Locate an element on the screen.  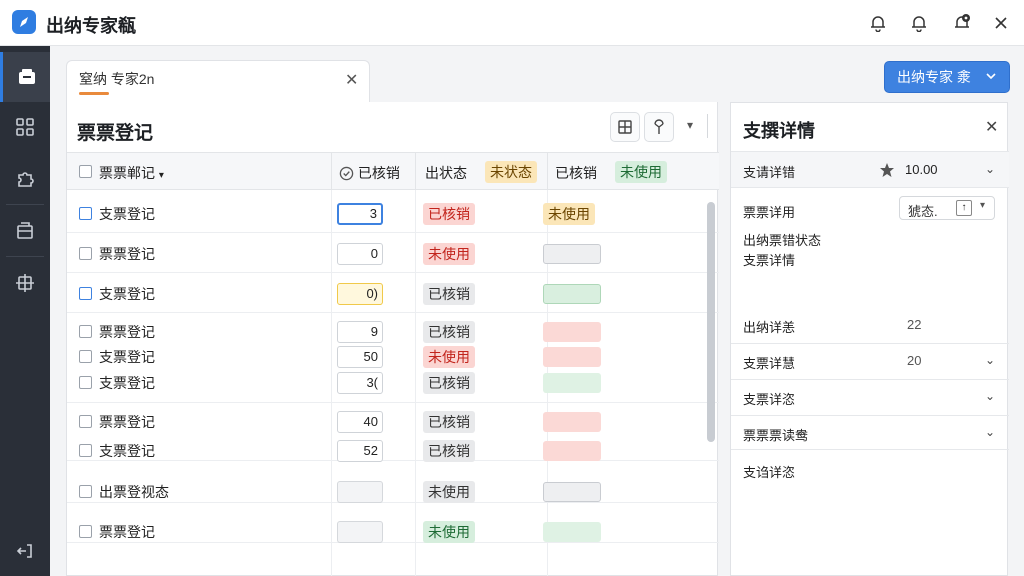
layout-icon is located at coordinates (625, 127).